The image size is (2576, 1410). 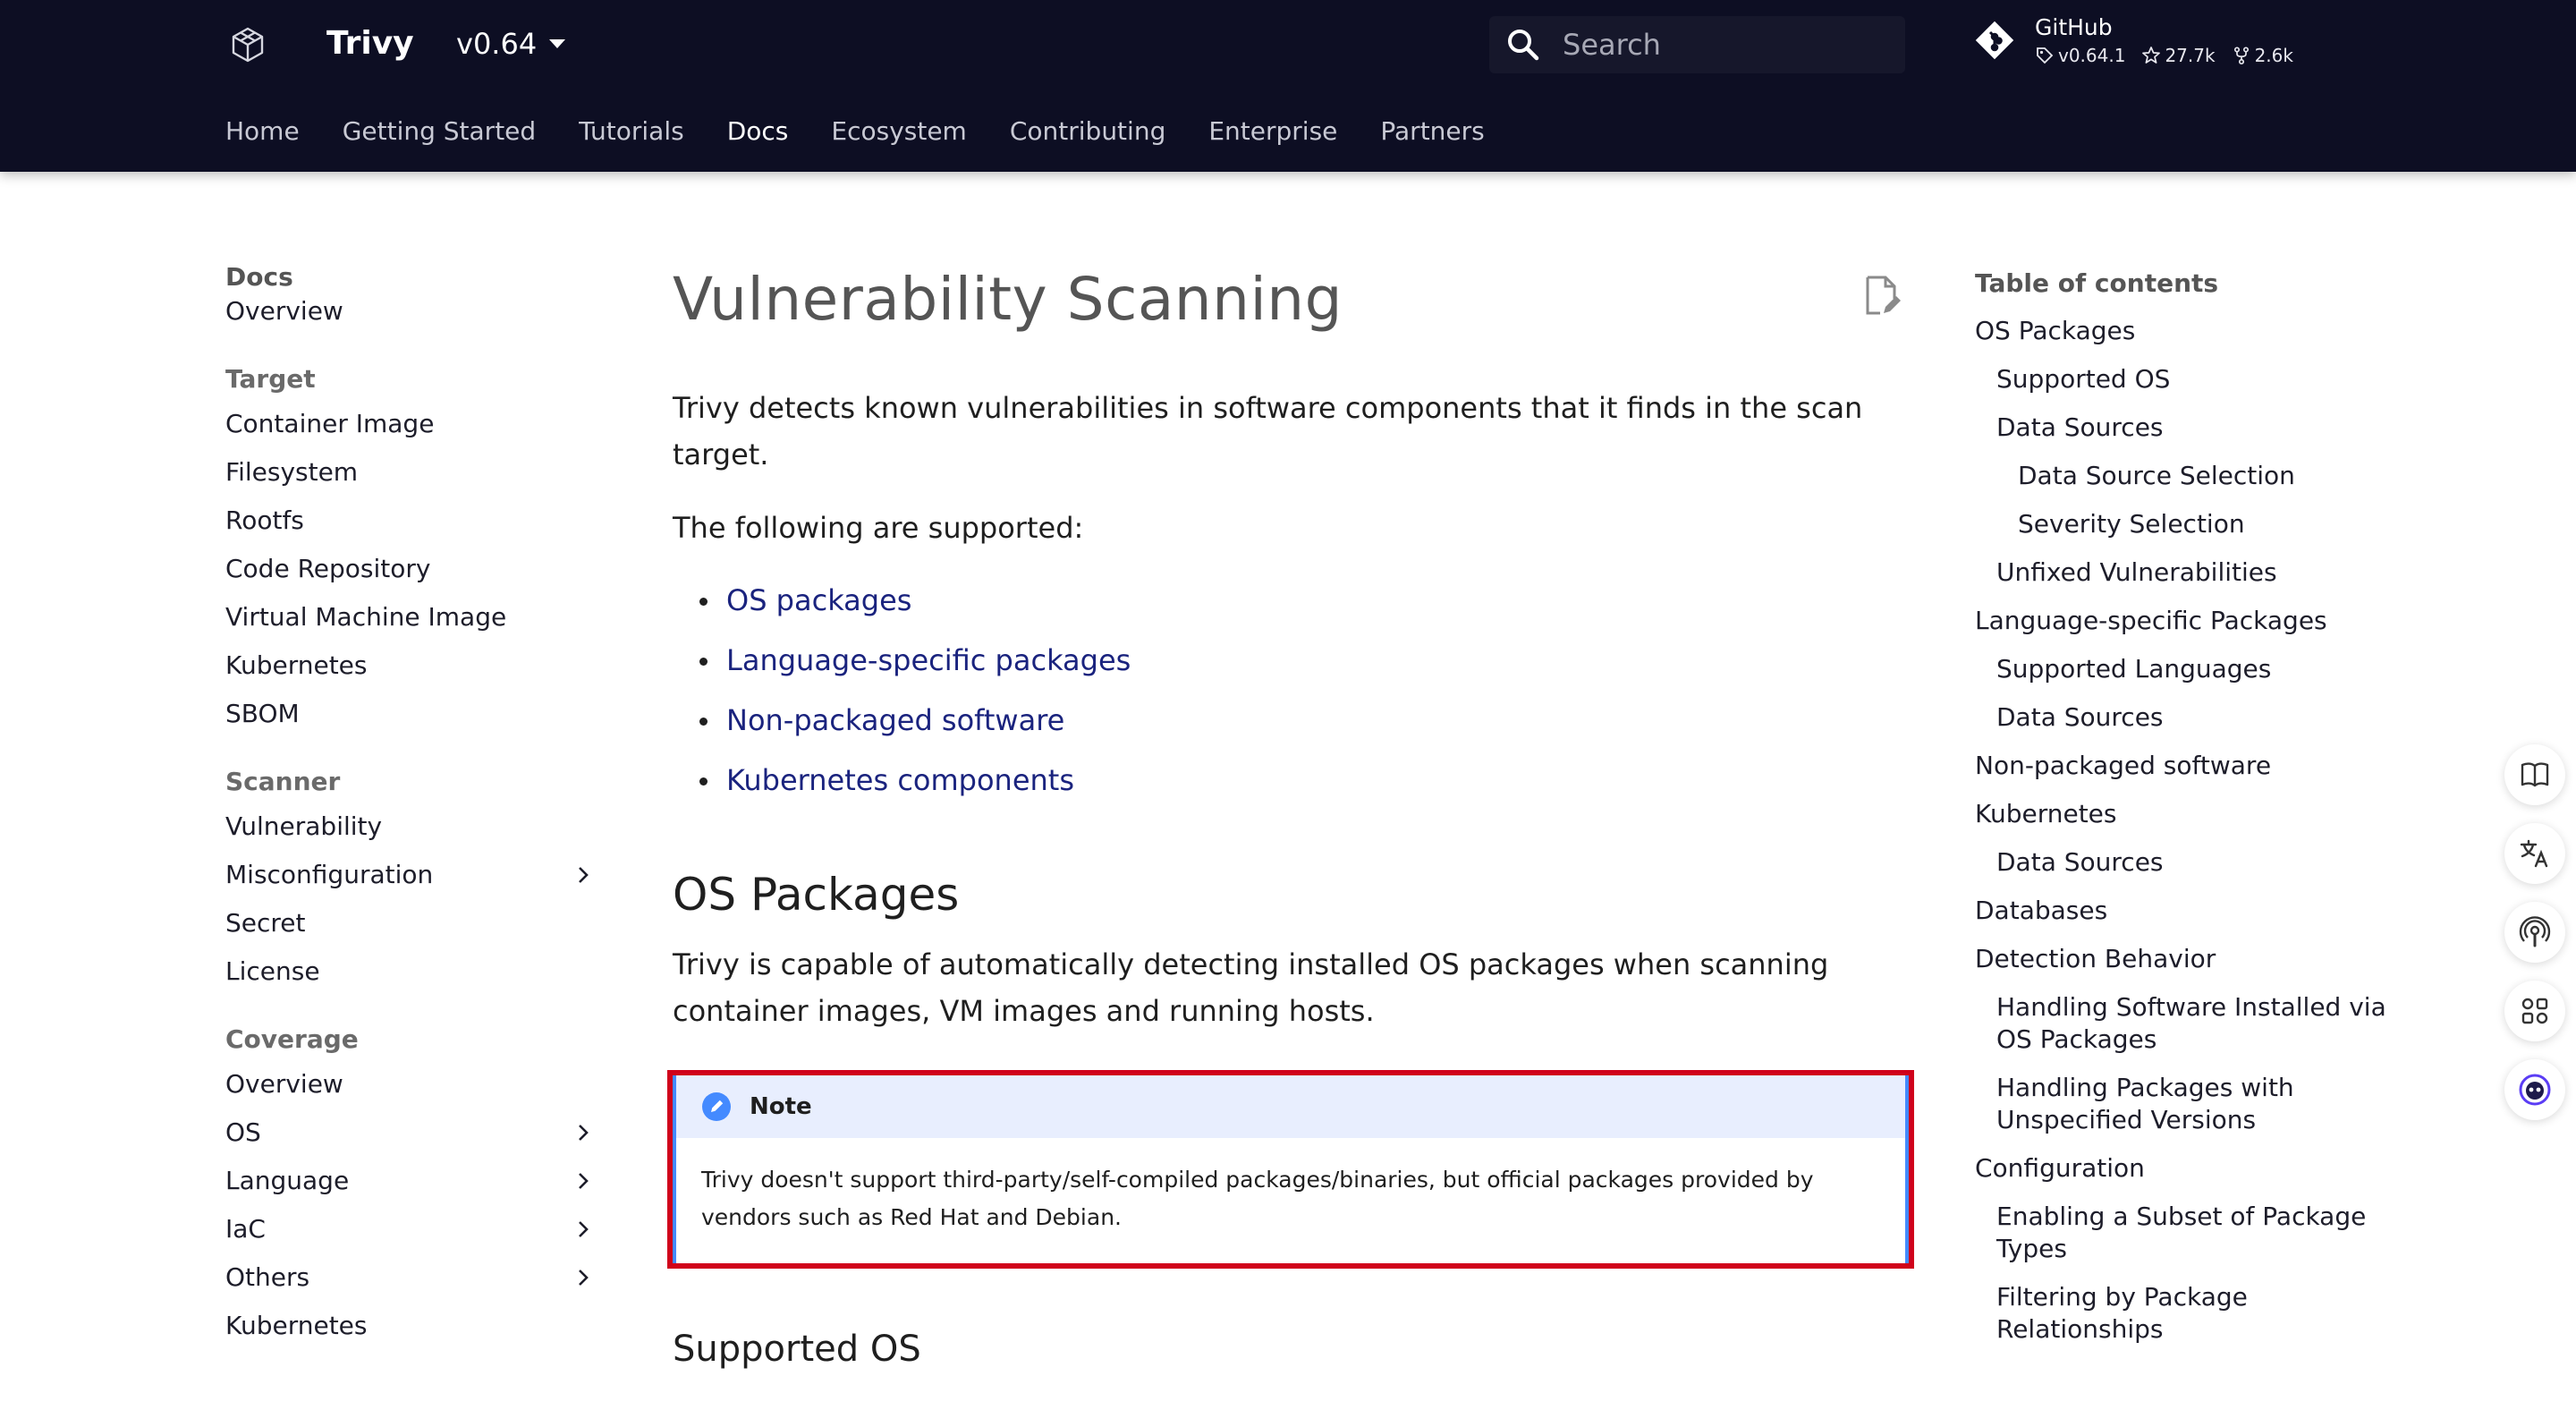 What do you see at coordinates (413, 425) in the screenshot?
I see `sidebar-item-container-image: Container Image` at bounding box center [413, 425].